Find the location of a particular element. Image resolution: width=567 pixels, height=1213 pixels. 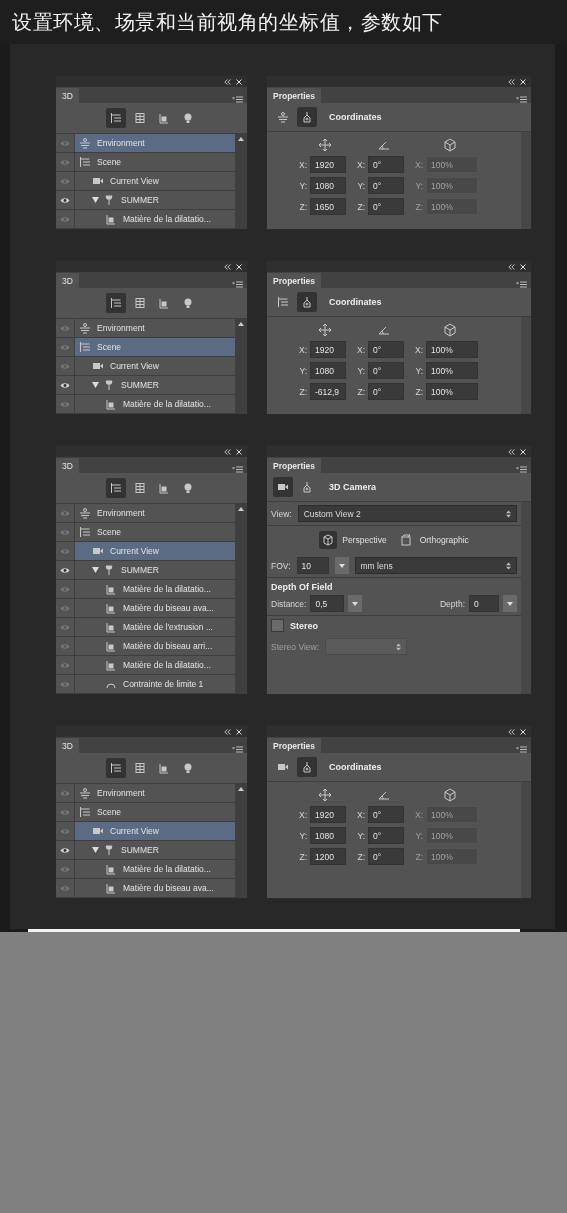

scroll-up-icon is located at coordinates (241, 789).